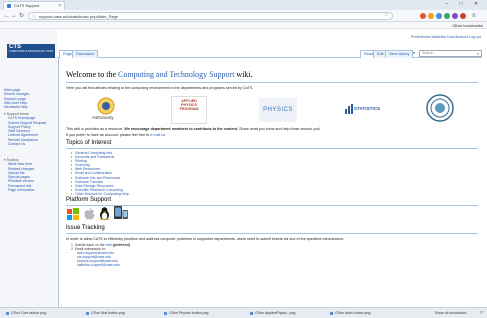  I want to click on minimize-button: –, so click(447, 4).